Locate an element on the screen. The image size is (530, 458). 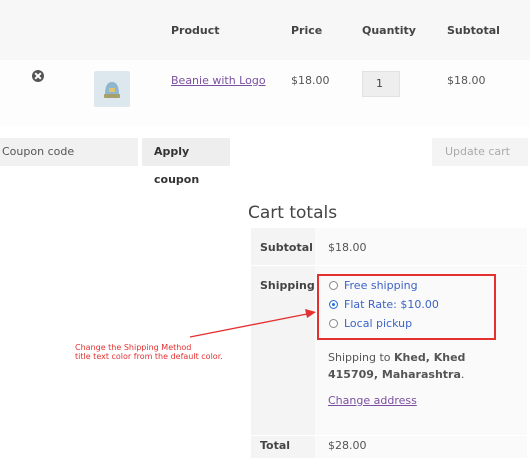
coupon-code-input: Coupon code is located at coordinates (69, 152).